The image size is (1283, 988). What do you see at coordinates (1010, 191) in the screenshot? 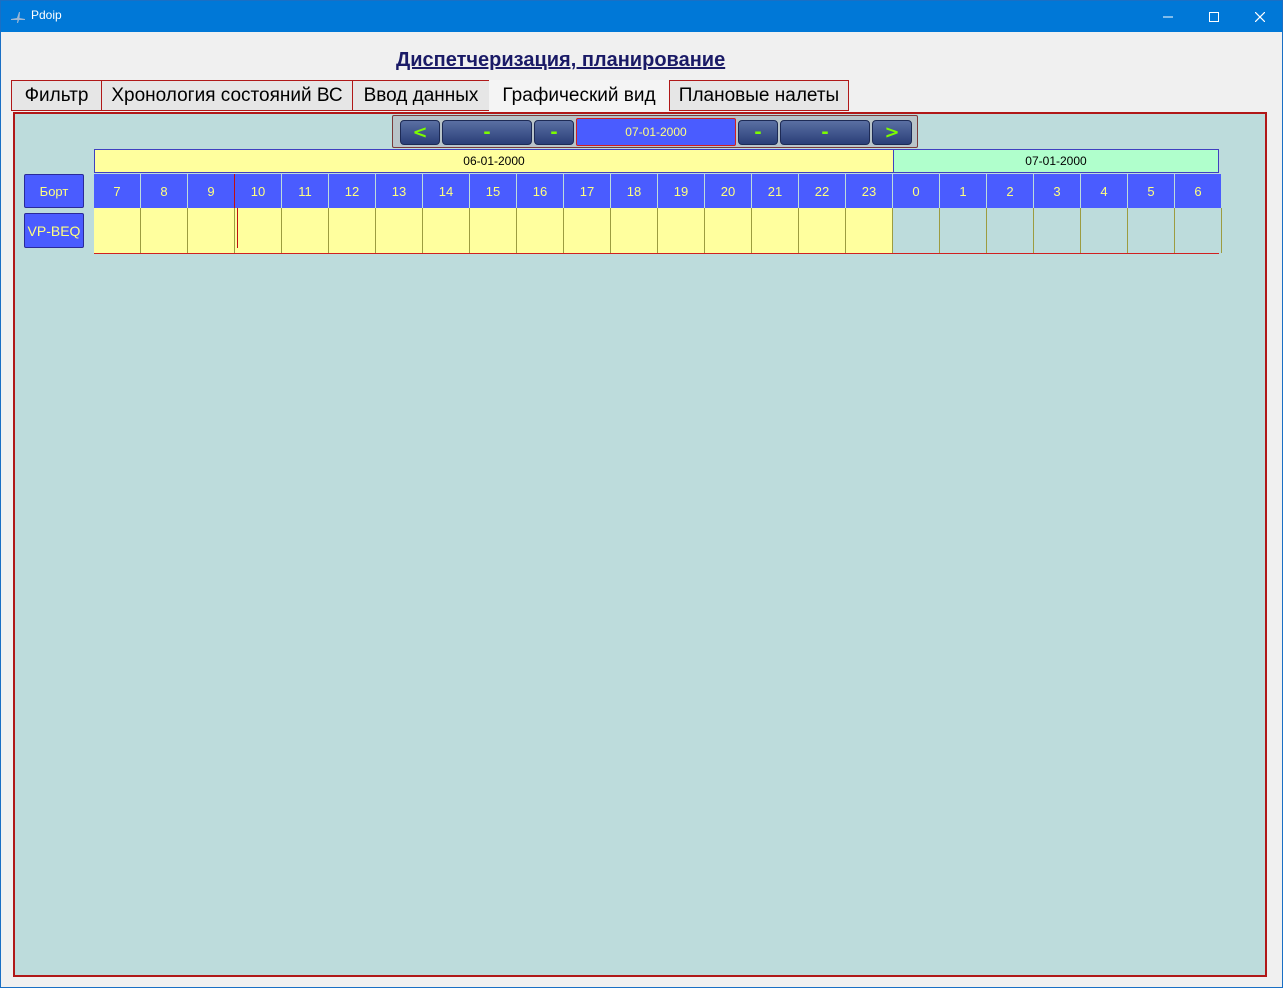
I see `hour-cell: 2` at bounding box center [1010, 191].